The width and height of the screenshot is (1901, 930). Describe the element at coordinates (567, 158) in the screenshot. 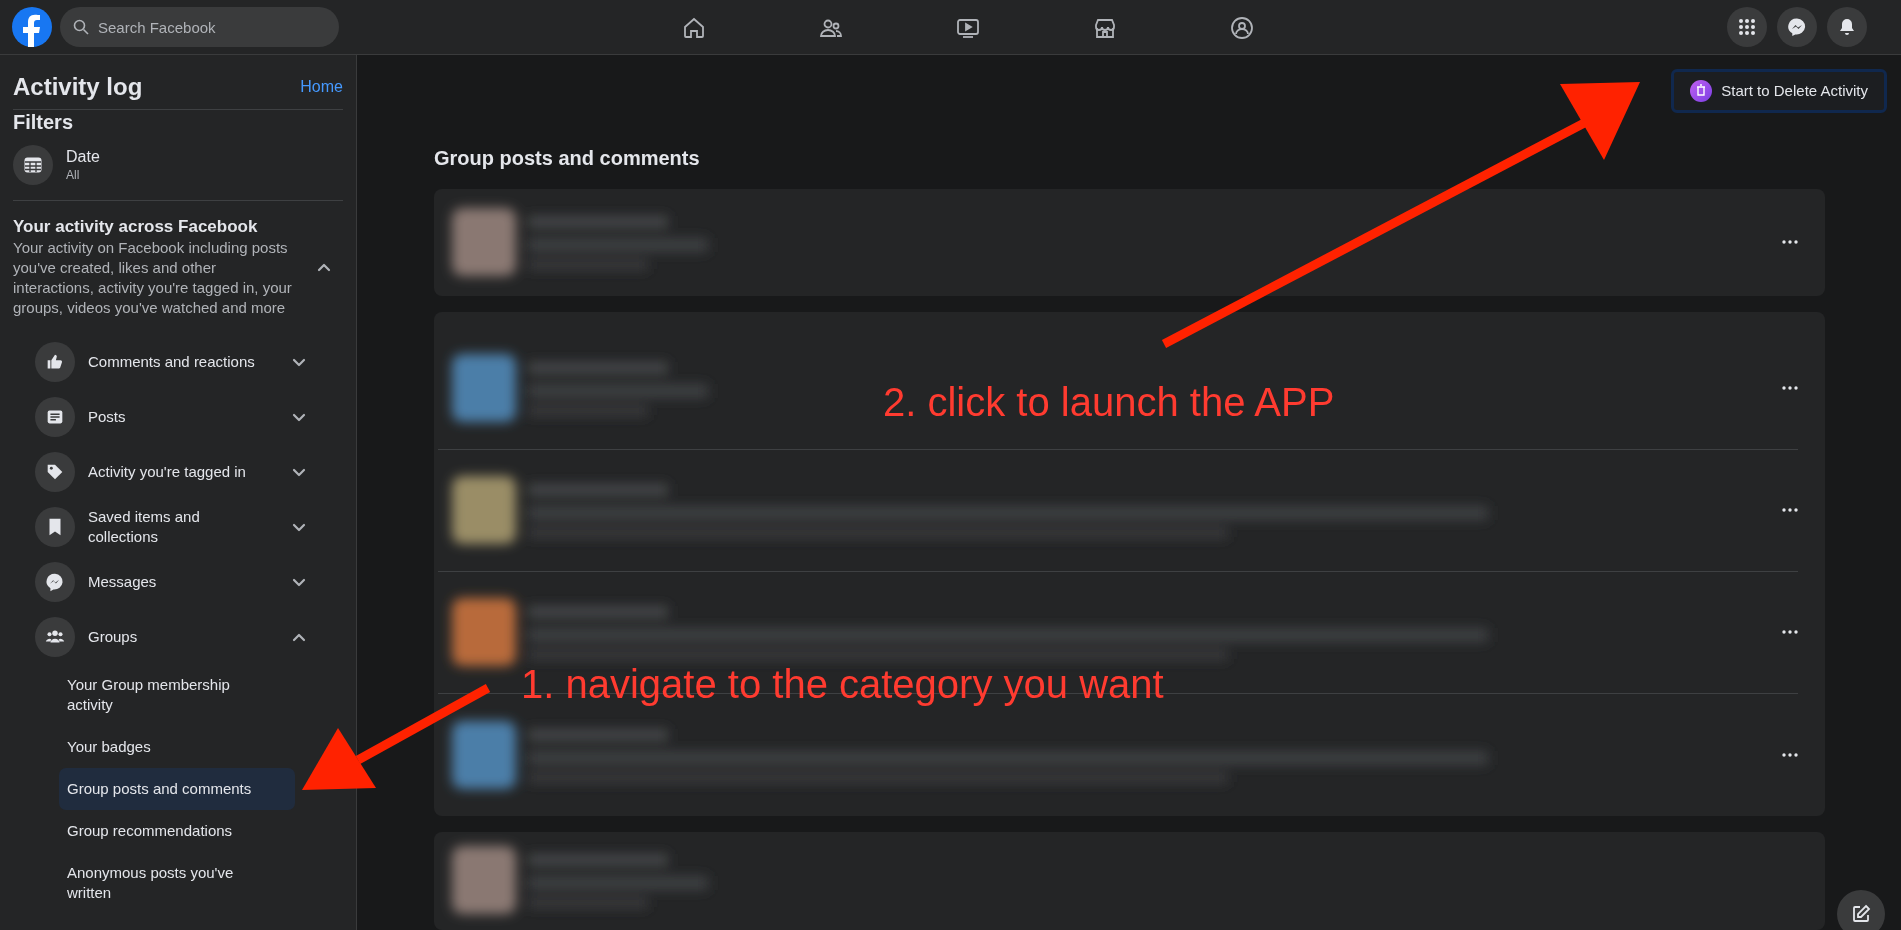

I see `content-heading: Group posts and comments` at that location.